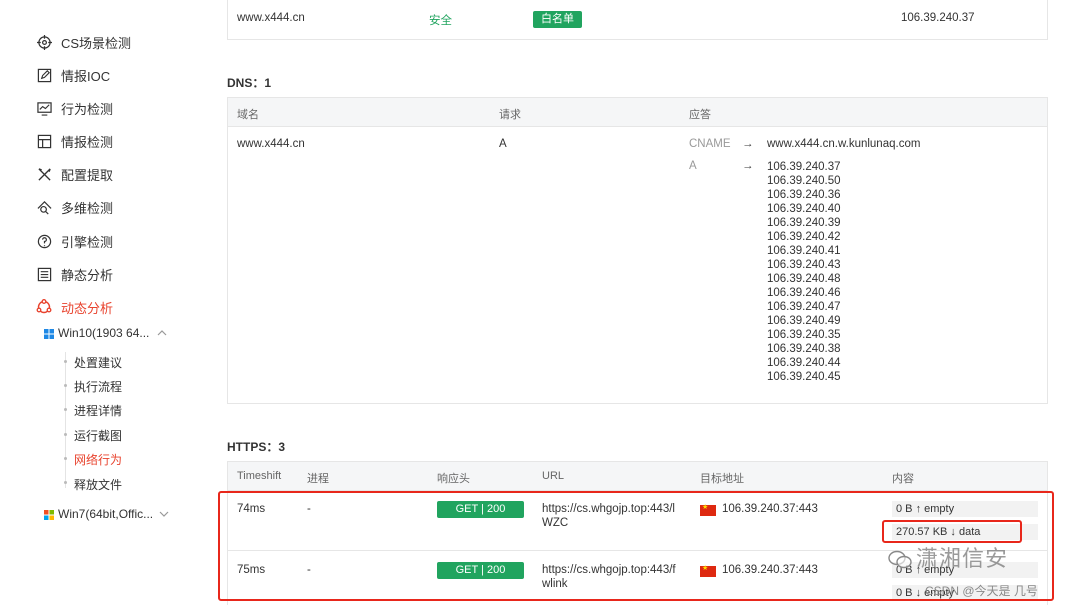 The image size is (1080, 605). What do you see at coordinates (938, 18) in the screenshot?
I see `ip-cell: 106.39.240.37` at bounding box center [938, 18].